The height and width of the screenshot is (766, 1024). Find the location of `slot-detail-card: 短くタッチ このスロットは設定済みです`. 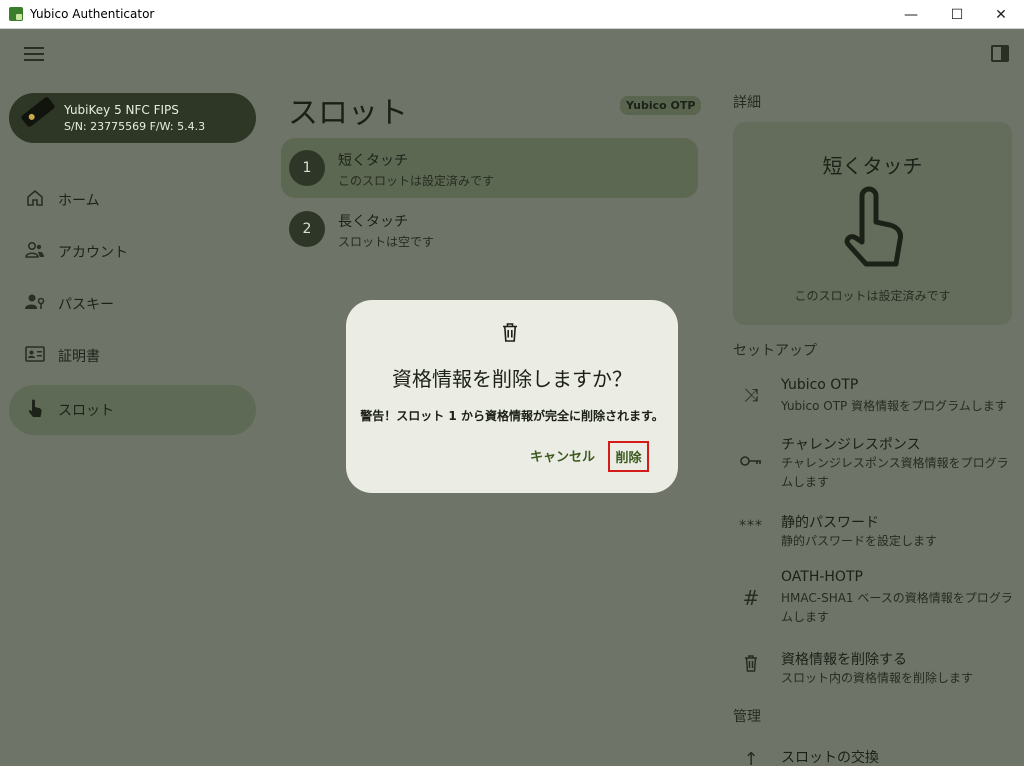

slot-detail-card: 短くタッチ このスロットは設定済みです is located at coordinates (872, 223).